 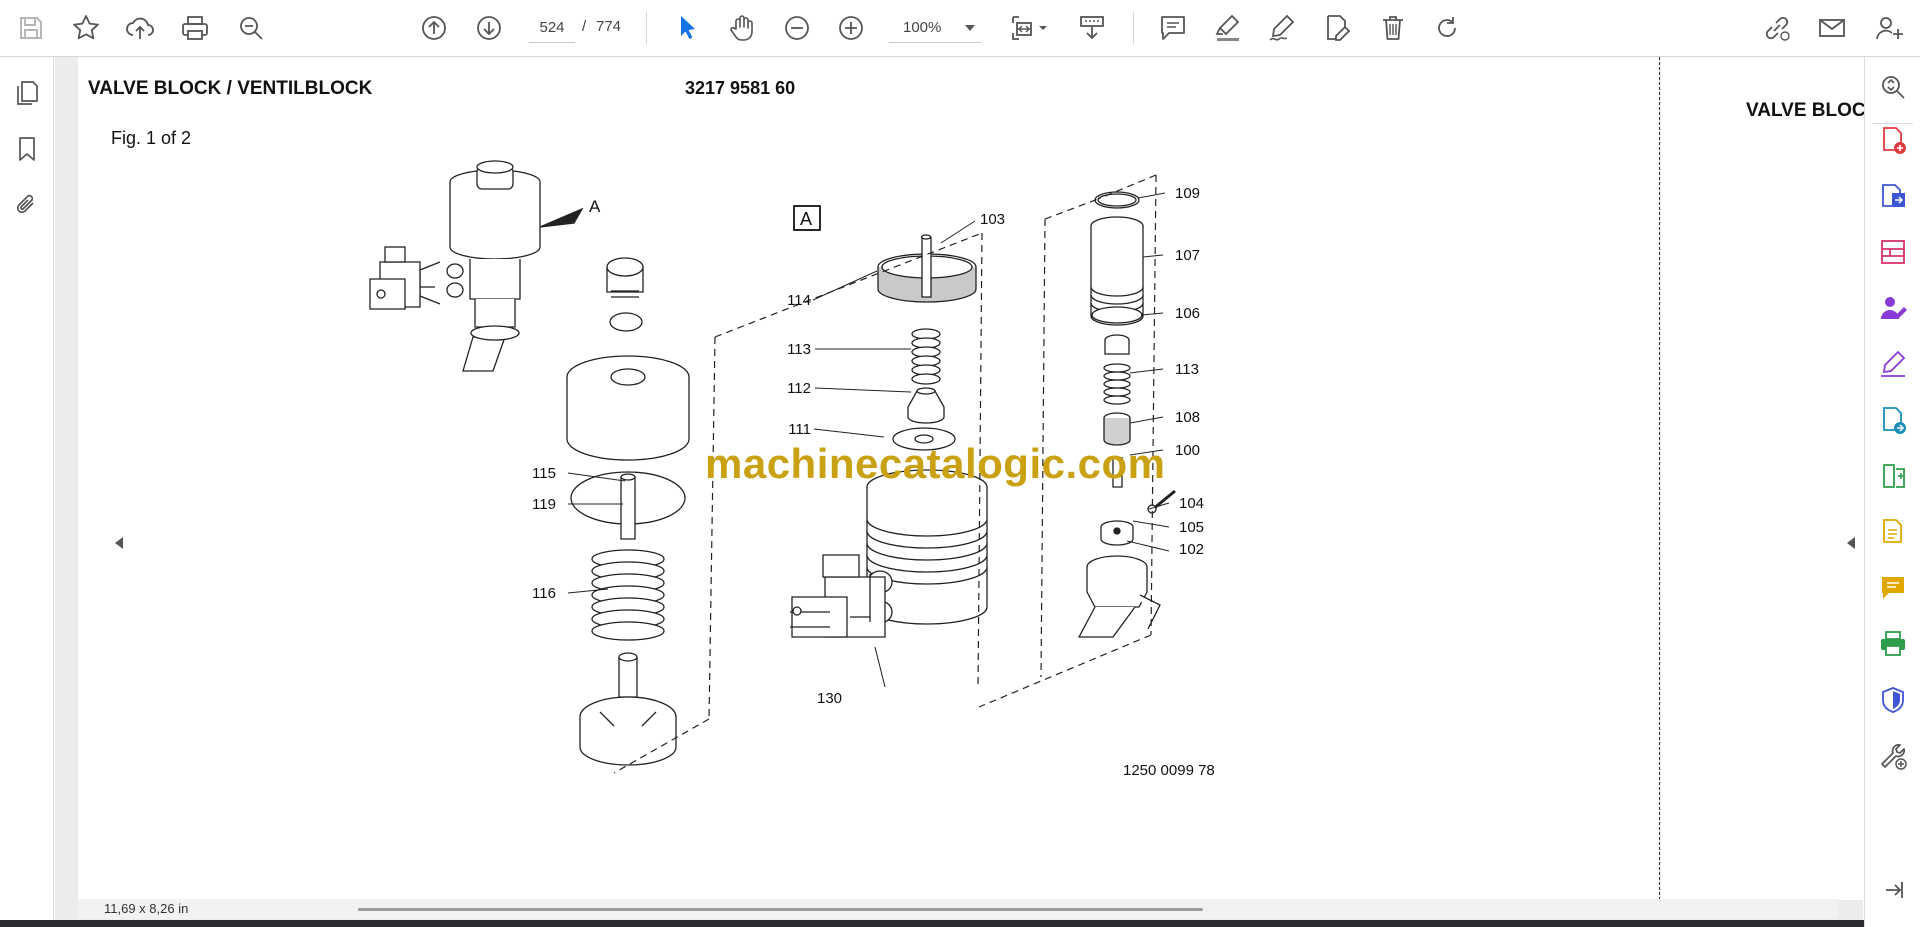 What do you see at coordinates (970, 27) in the screenshot?
I see `chevron-down-icon` at bounding box center [970, 27].